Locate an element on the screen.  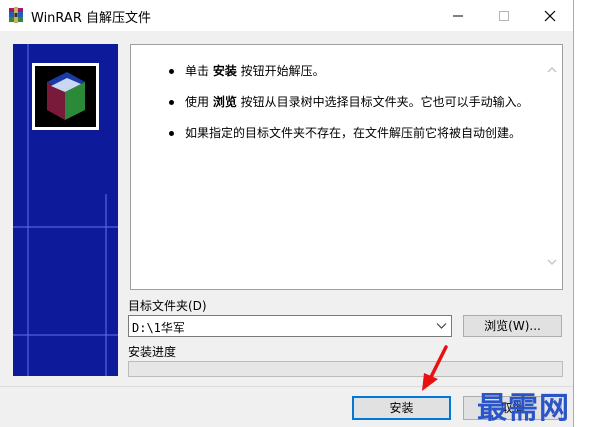
sfx-banner is located at coordinates (65, 210).